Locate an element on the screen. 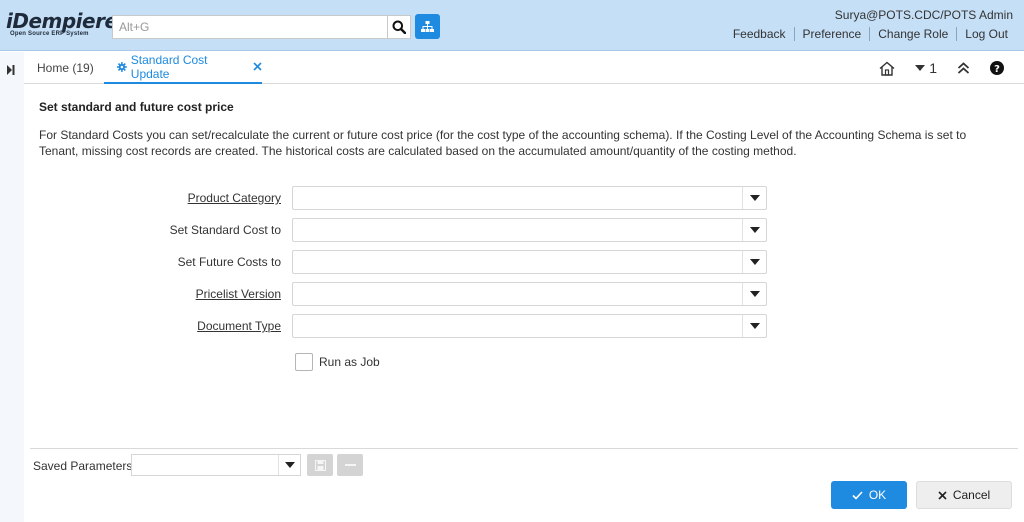 The width and height of the screenshot is (1024, 522). home-button is located at coordinates (887, 68).